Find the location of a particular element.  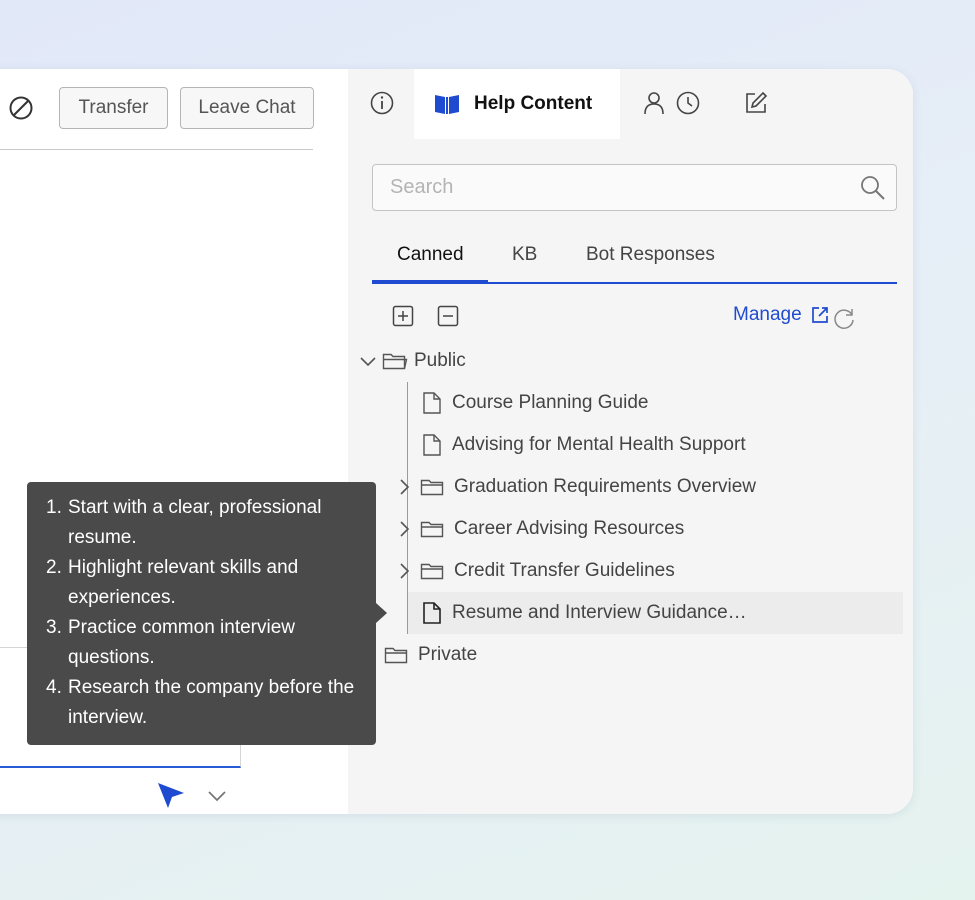

tree-item-label: Graduation Requirements Overview is located at coordinates (605, 486).